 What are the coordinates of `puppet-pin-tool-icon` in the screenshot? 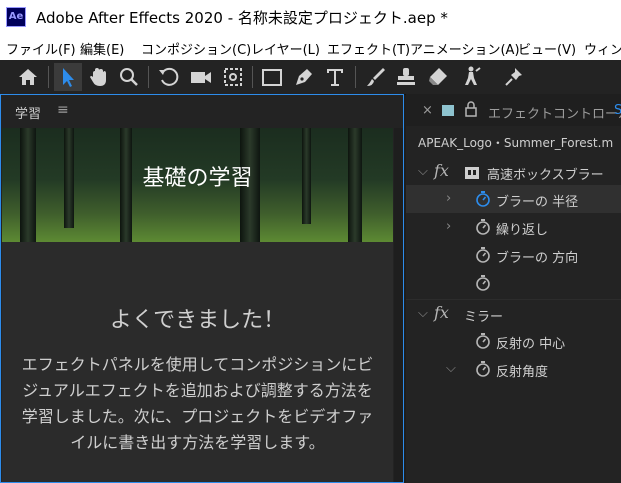 It's located at (514, 77).